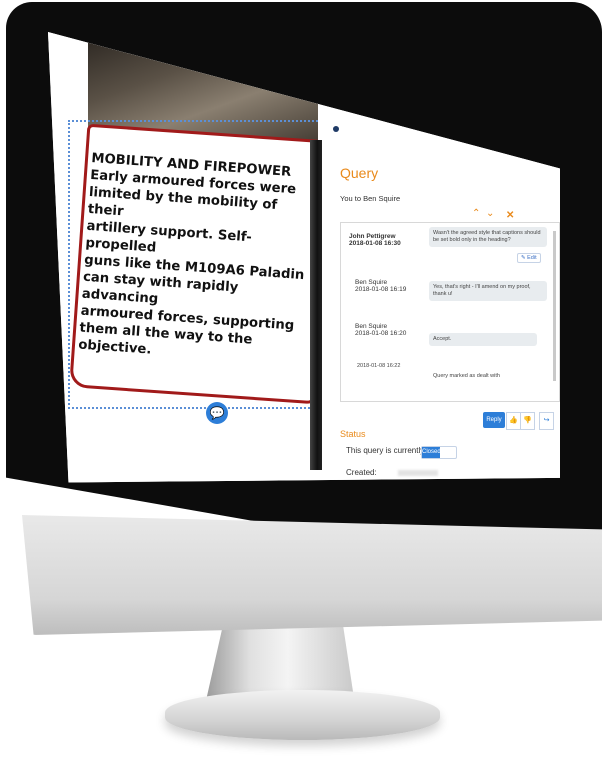  I want to click on thumbs-down-icon: 👎, so click(527, 421).